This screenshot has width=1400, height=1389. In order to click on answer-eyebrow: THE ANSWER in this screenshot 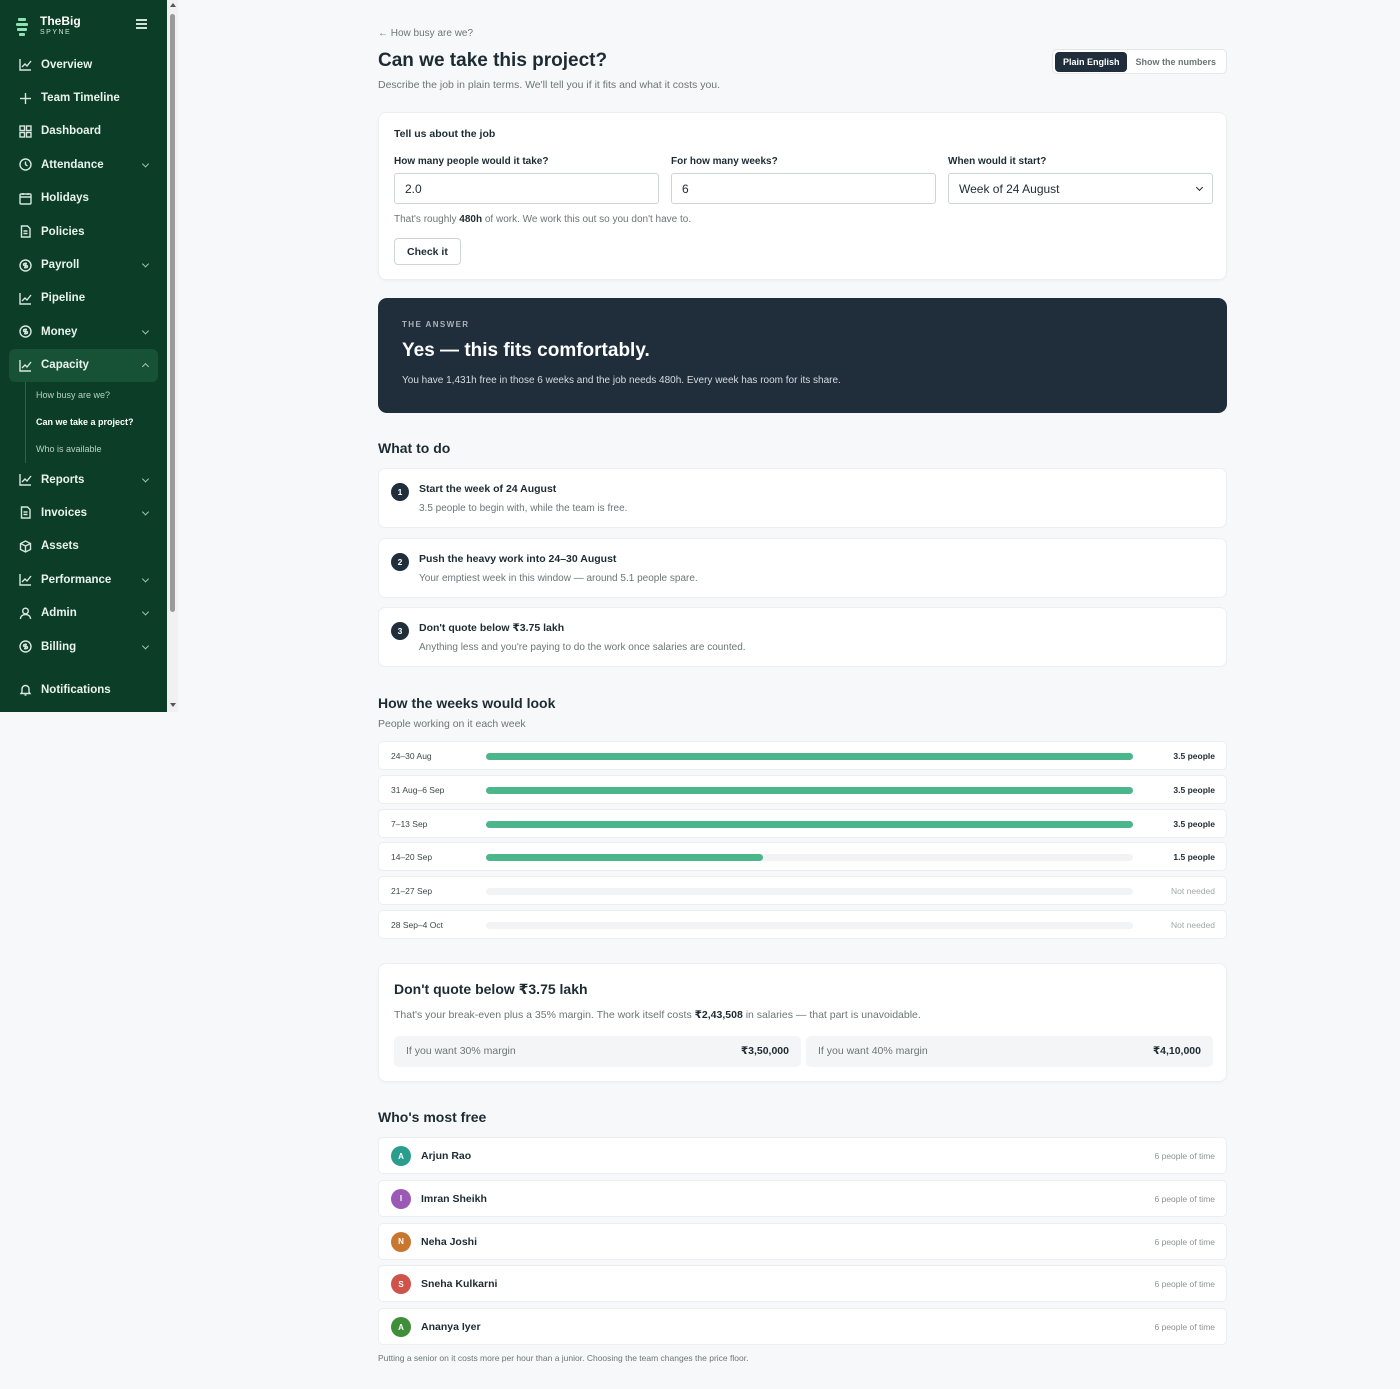, I will do `click(436, 324)`.